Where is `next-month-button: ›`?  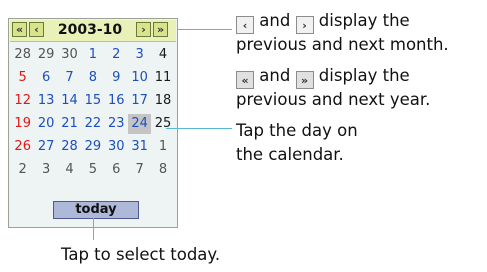 next-month-button: › is located at coordinates (143, 29).